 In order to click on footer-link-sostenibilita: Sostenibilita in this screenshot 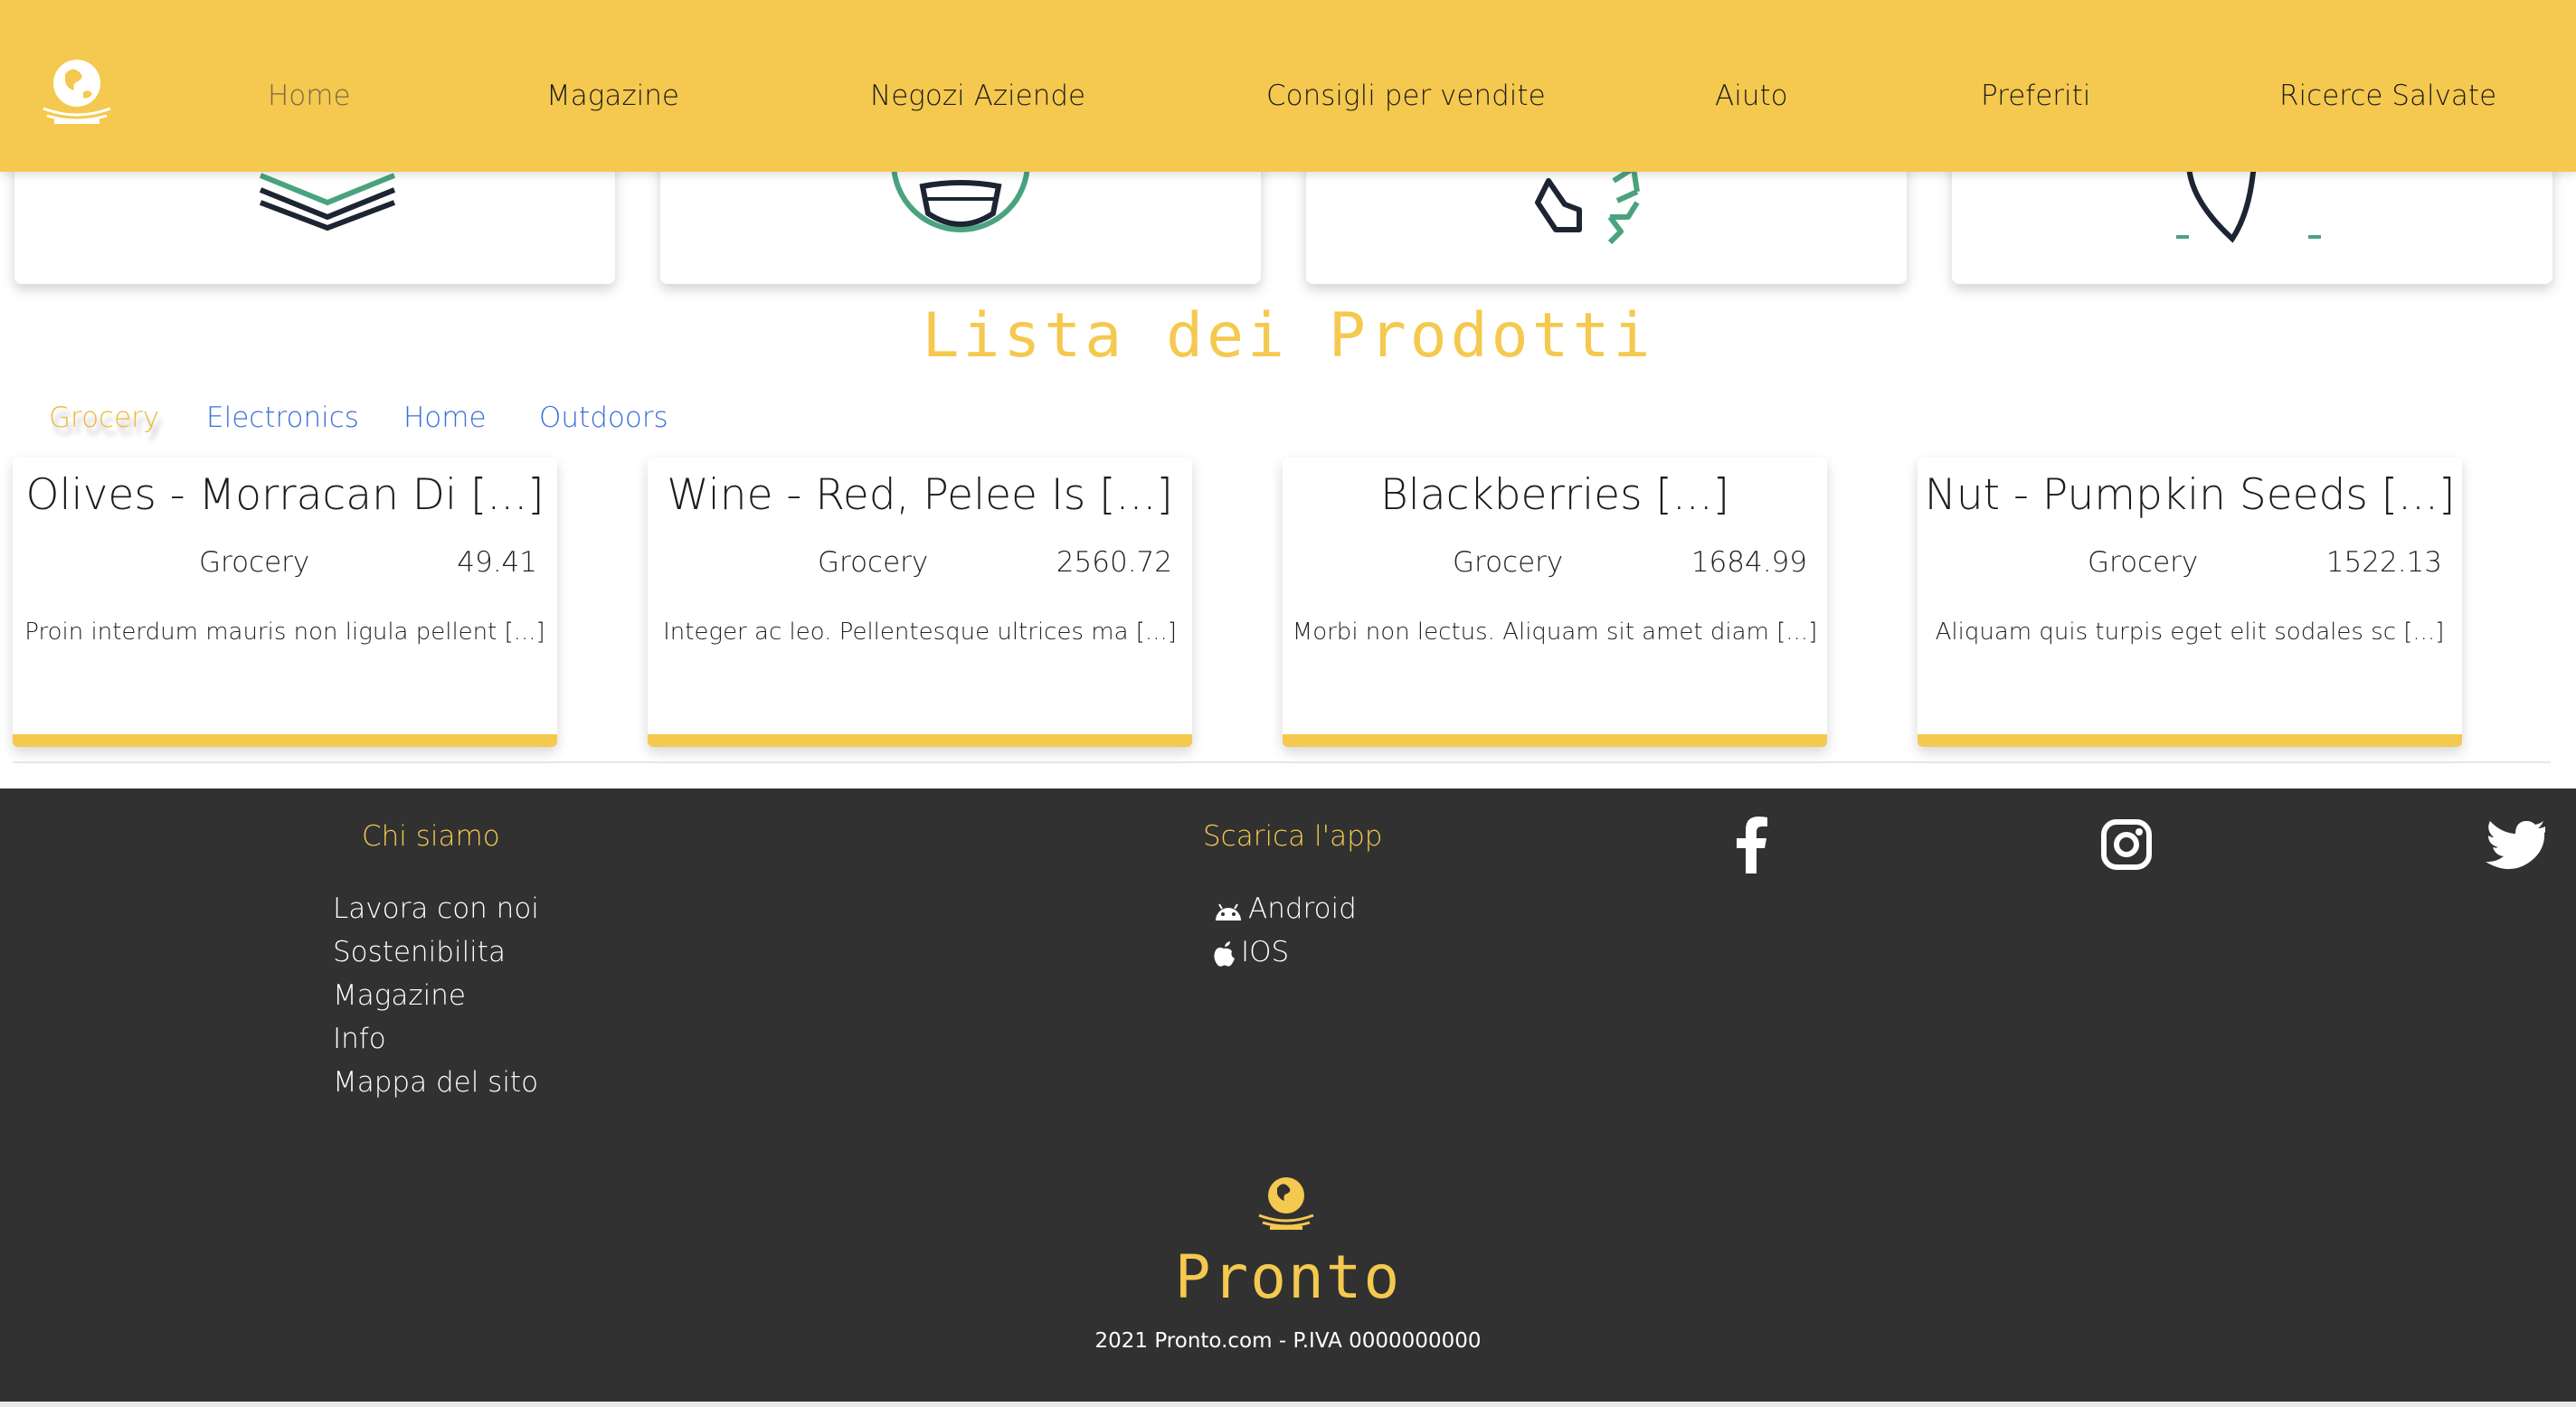, I will do `click(420, 952)`.